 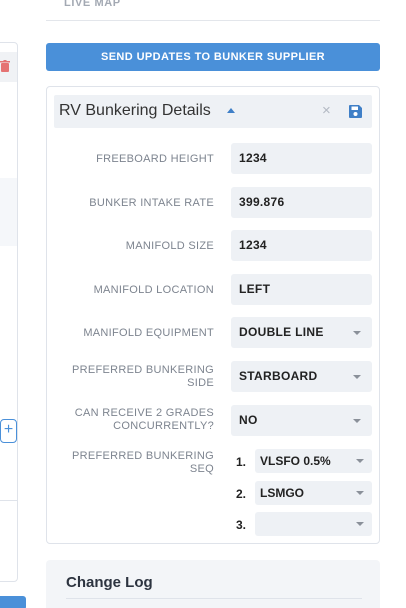 What do you see at coordinates (355, 111) in the screenshot?
I see `save-icon` at bounding box center [355, 111].